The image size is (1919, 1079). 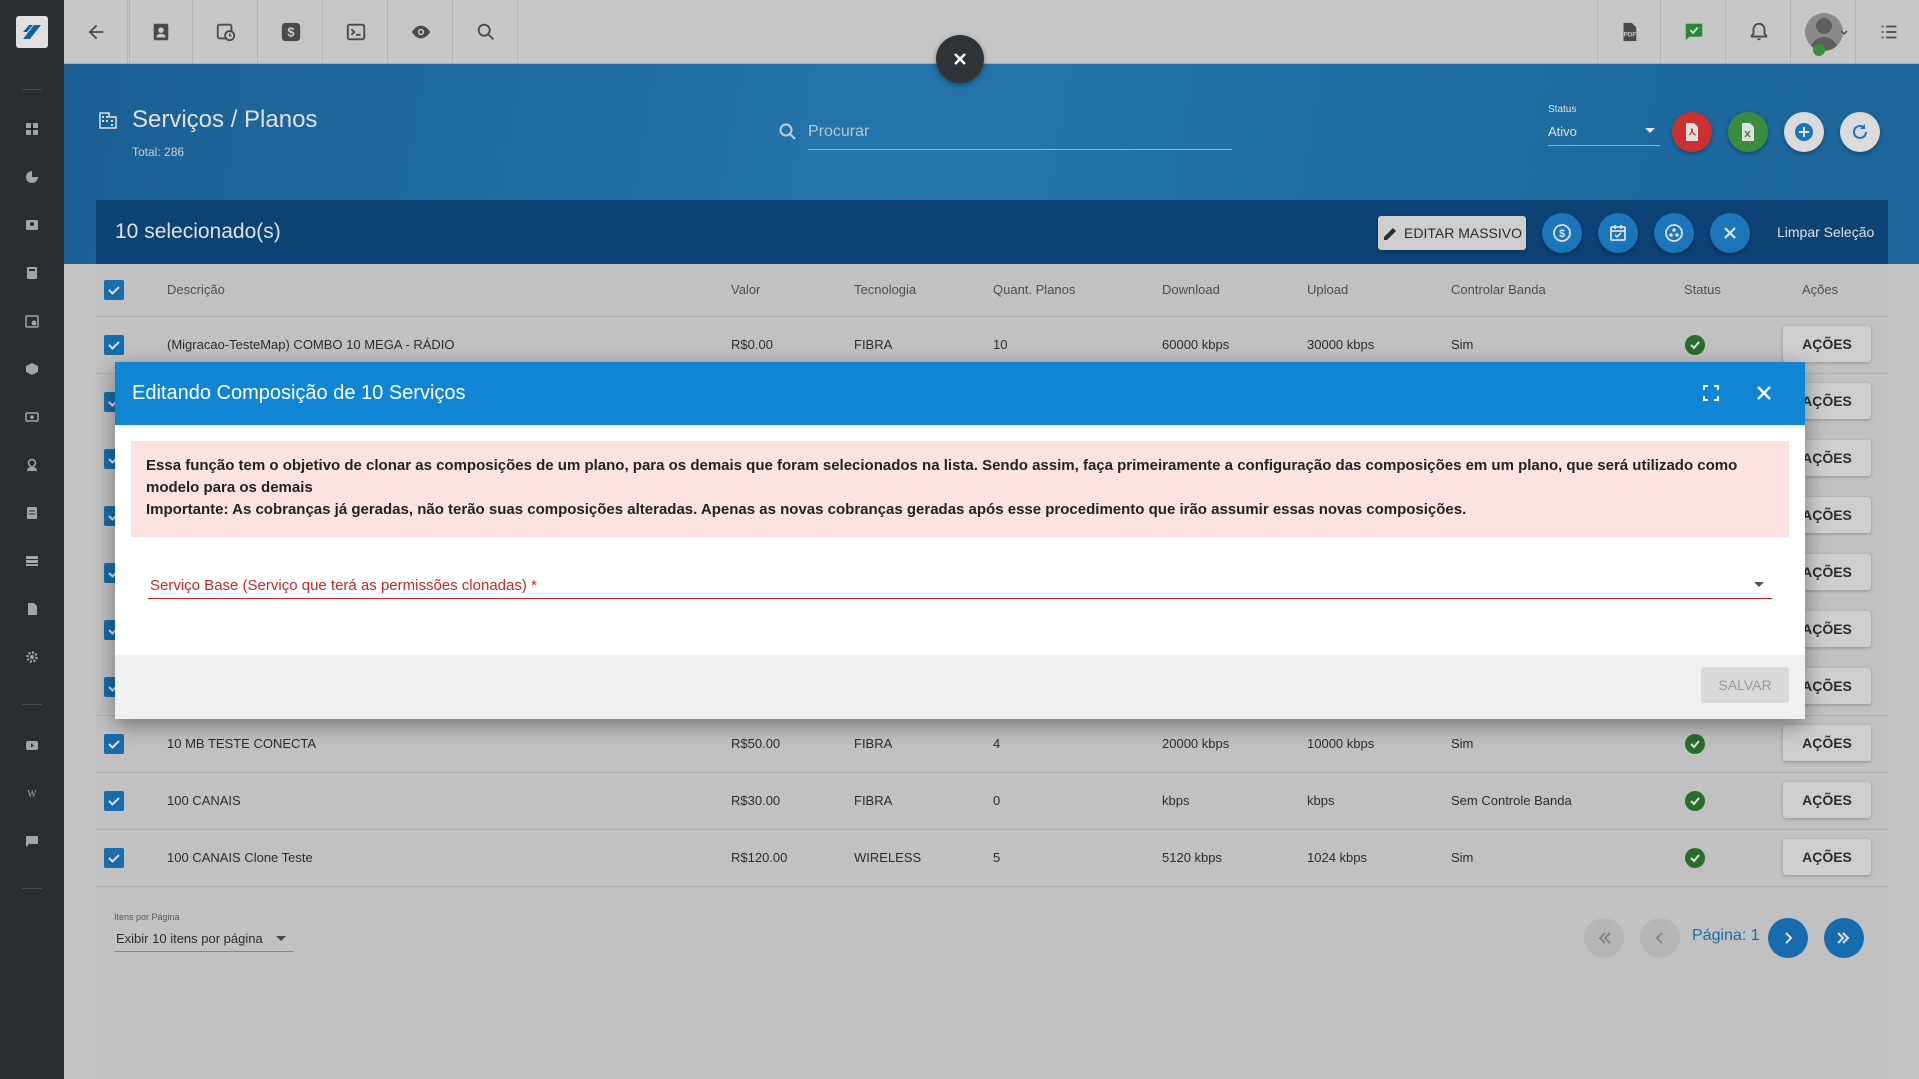 I want to click on menu-button, so click(x=1888, y=32).